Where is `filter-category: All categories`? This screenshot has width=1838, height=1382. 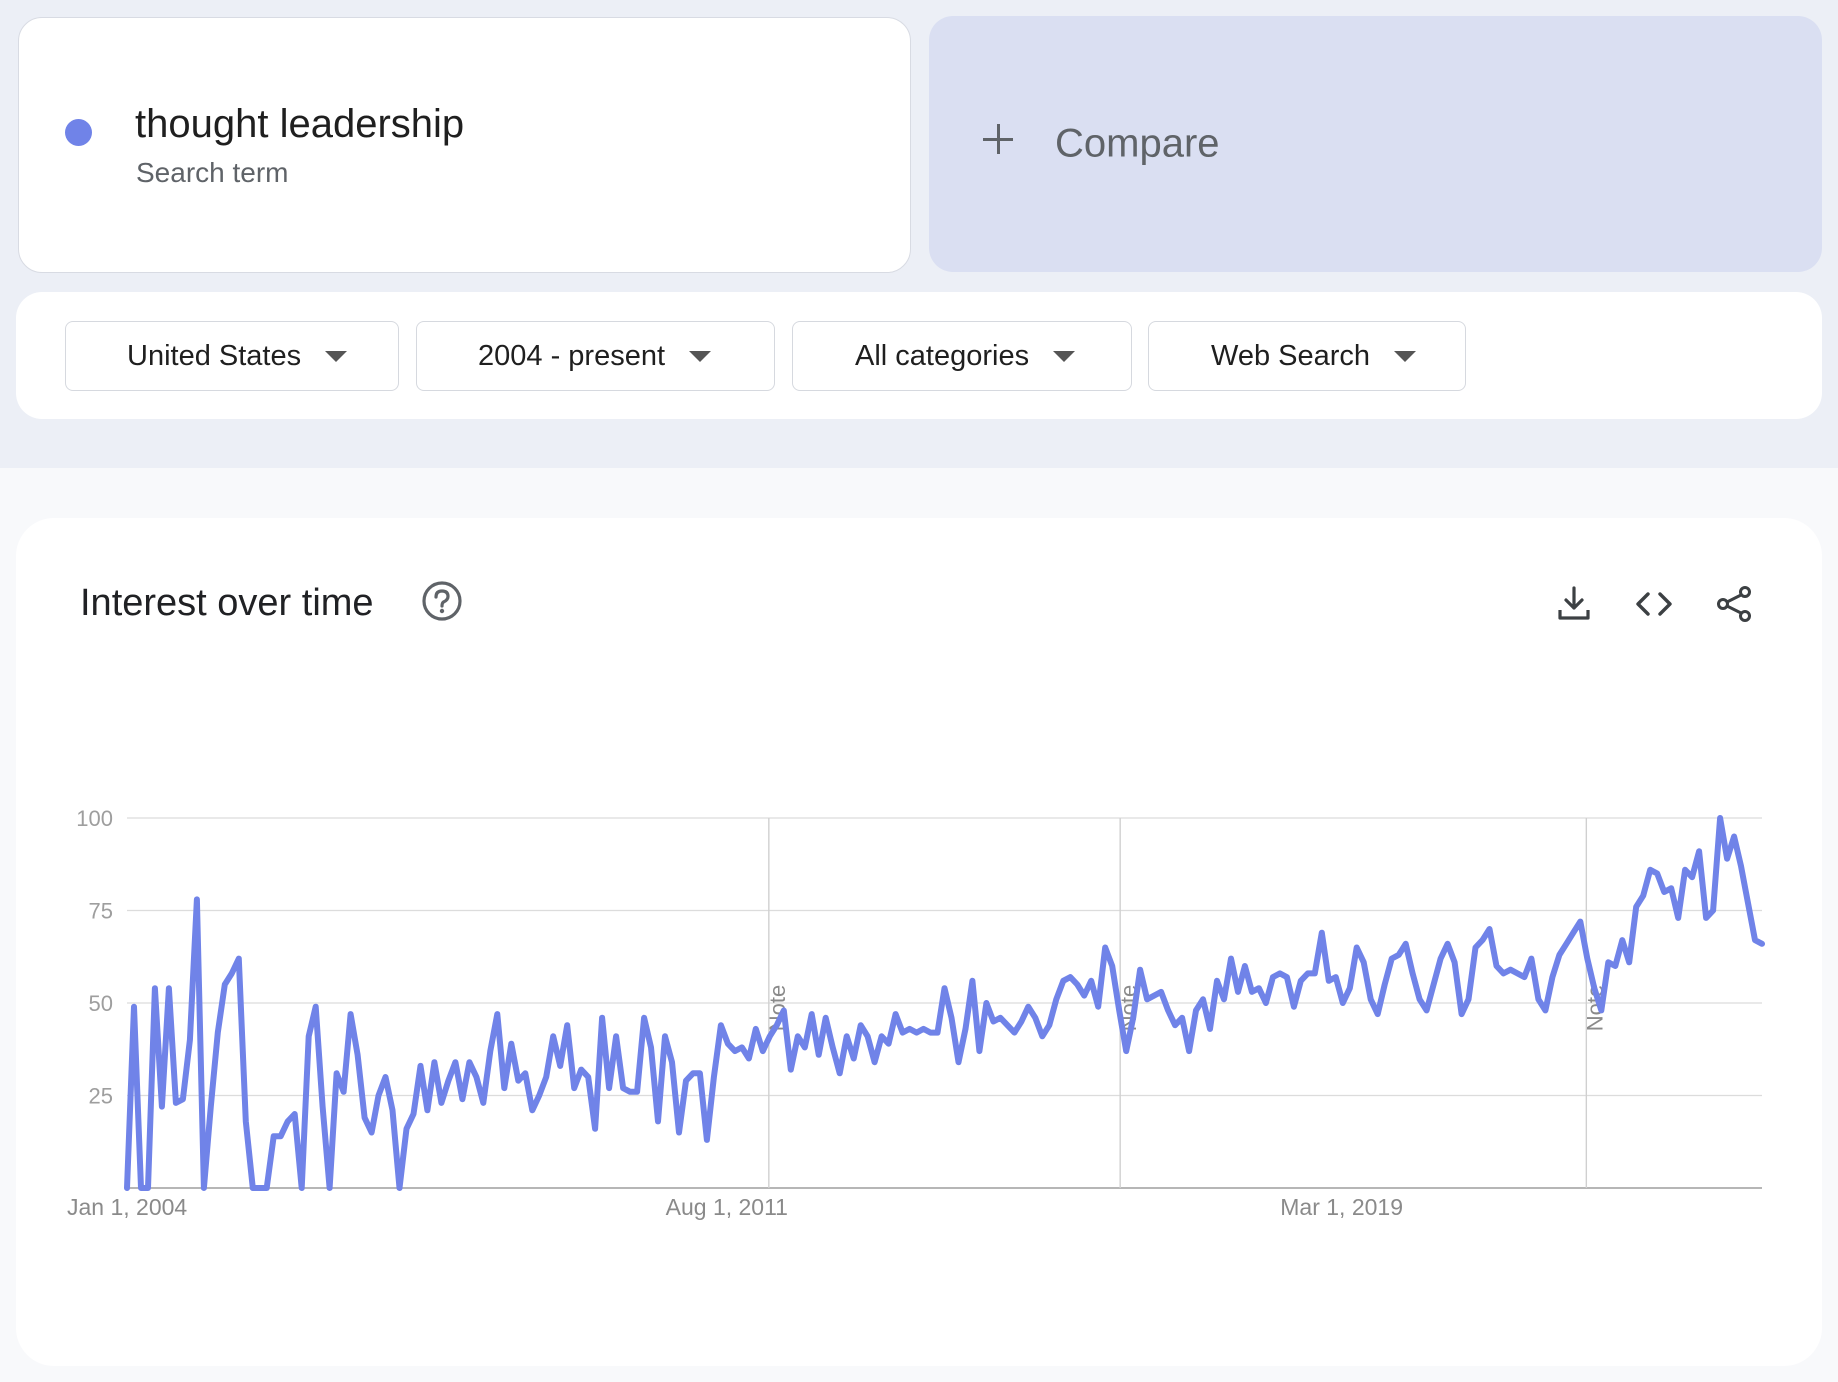
filter-category: All categories is located at coordinates (962, 356).